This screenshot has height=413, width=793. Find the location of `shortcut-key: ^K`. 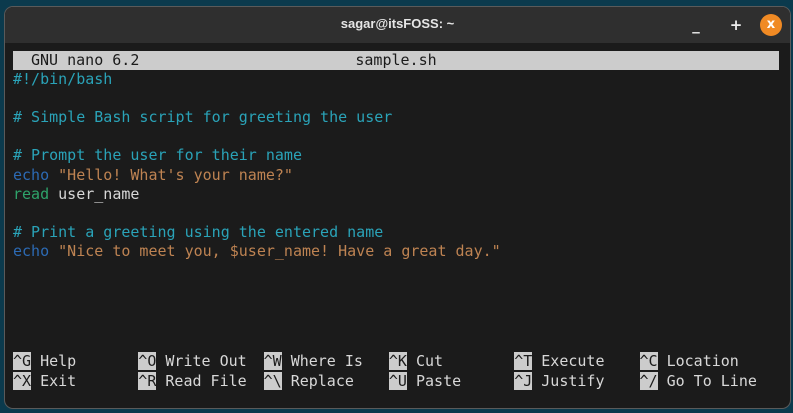

shortcut-key: ^K is located at coordinates (397, 361).